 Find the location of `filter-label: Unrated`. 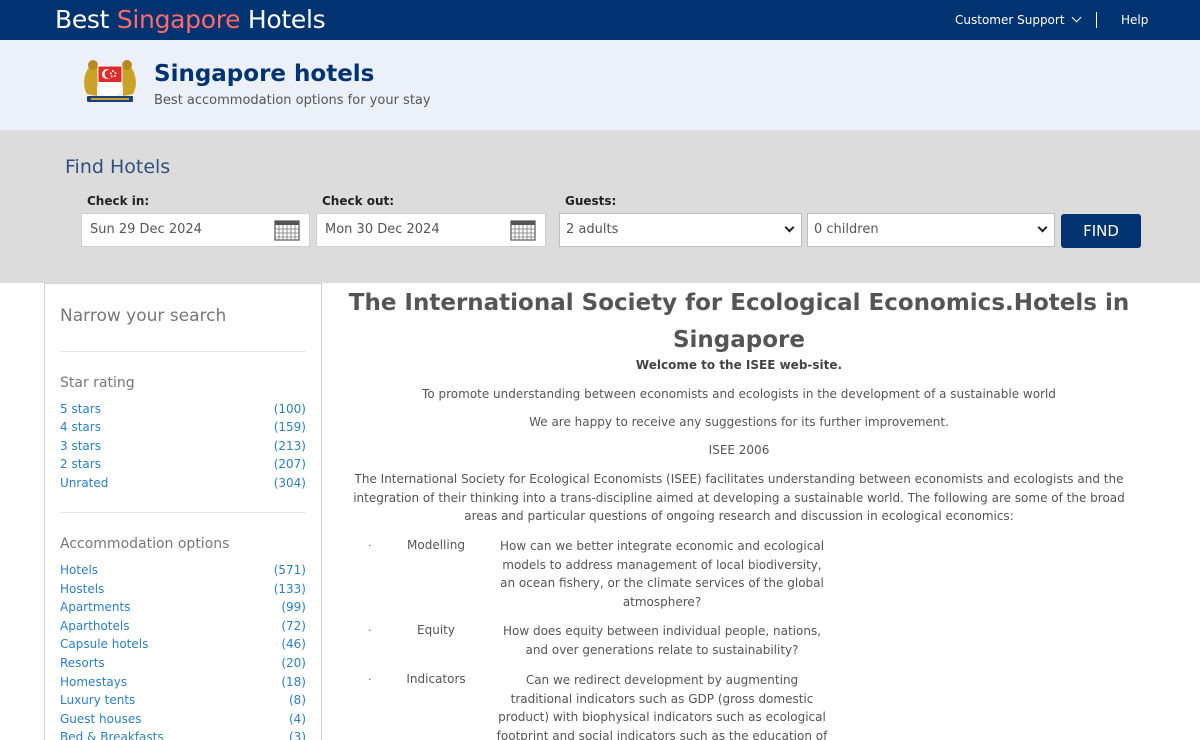

filter-label: Unrated is located at coordinates (84, 483).